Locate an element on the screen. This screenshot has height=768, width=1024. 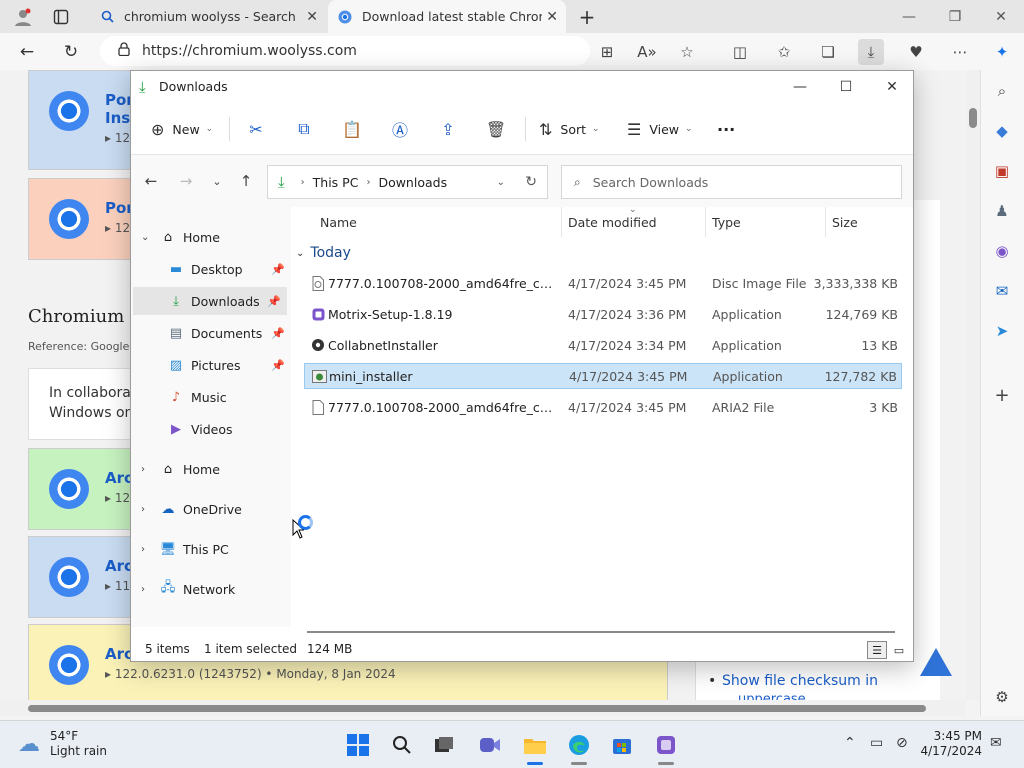
app-available-icon: ⊞ is located at coordinates (607, 52).